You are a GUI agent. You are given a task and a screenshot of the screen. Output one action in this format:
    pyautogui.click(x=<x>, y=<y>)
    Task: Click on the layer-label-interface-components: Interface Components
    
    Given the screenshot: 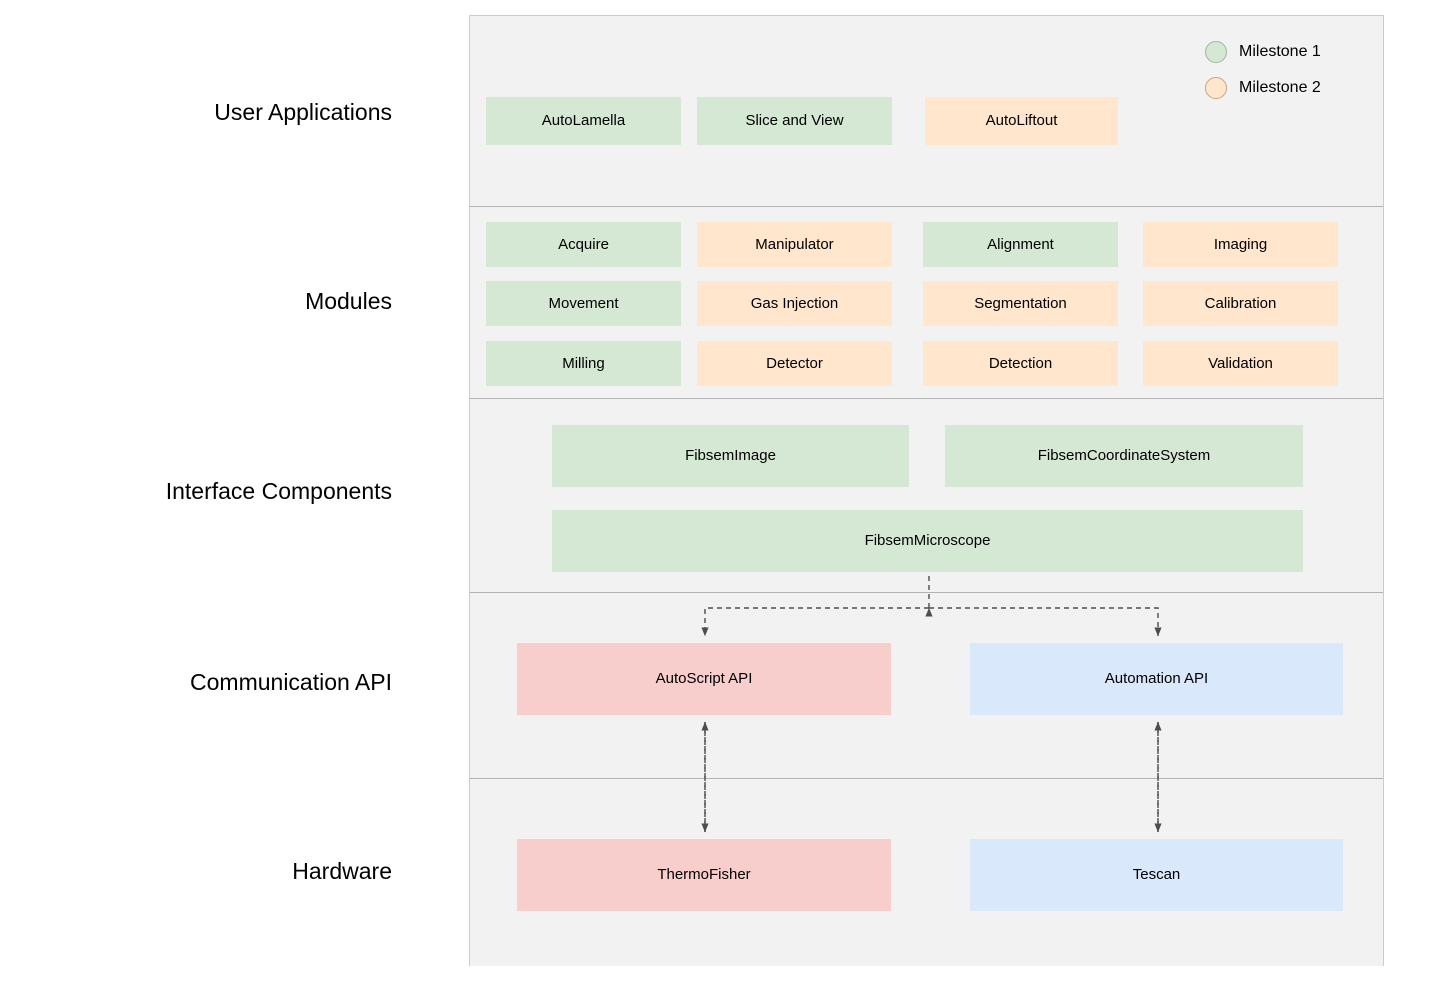 What is the action you would take?
    pyautogui.click(x=278, y=491)
    